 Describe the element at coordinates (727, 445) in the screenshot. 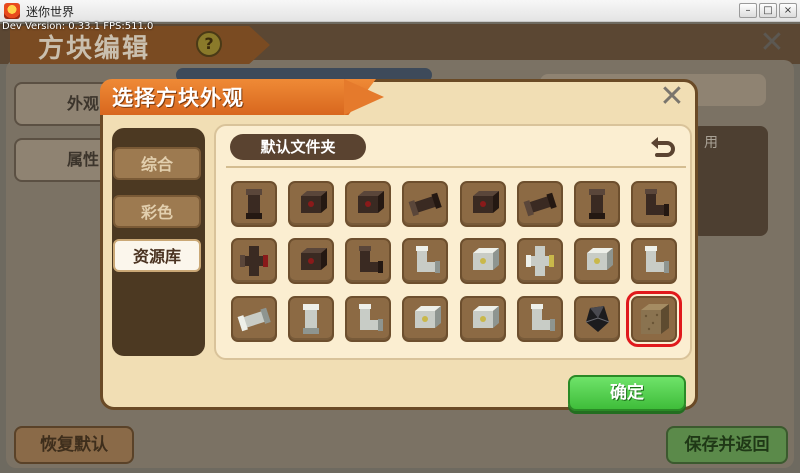

I see `save-and-return-button: 保存并返回` at that location.